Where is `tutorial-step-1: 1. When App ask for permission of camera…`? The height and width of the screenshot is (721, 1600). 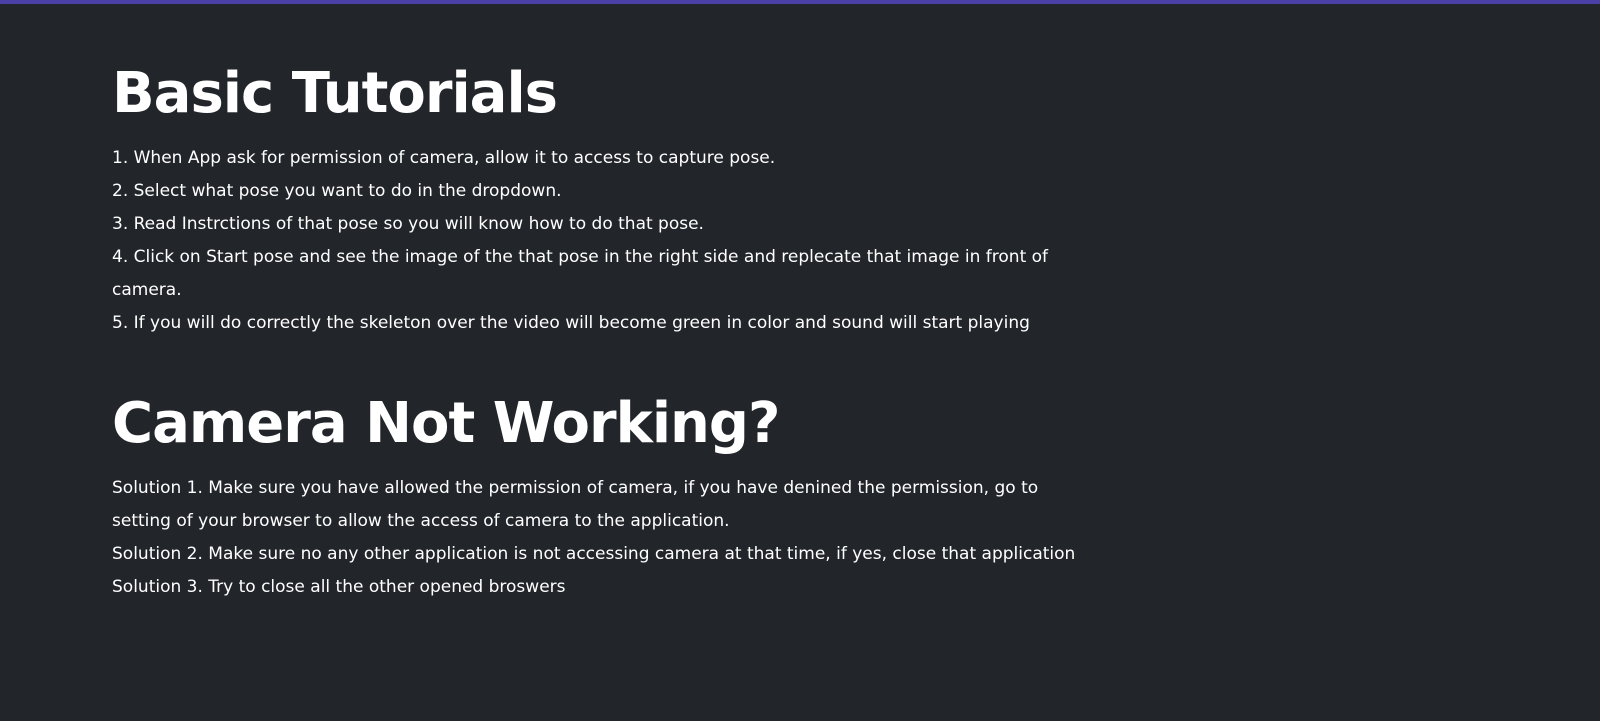 tutorial-step-1: 1. When App ask for permission of camera… is located at coordinates (444, 158).